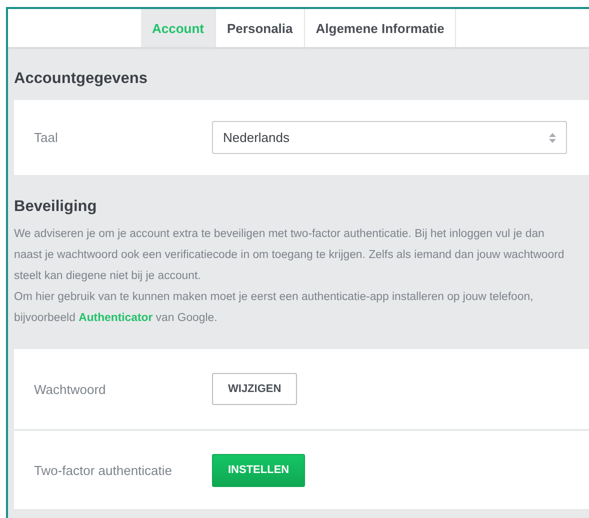 This screenshot has width=589, height=518. Describe the element at coordinates (104, 470) in the screenshot. I see `field-label: Two-factor authenticatie` at that location.